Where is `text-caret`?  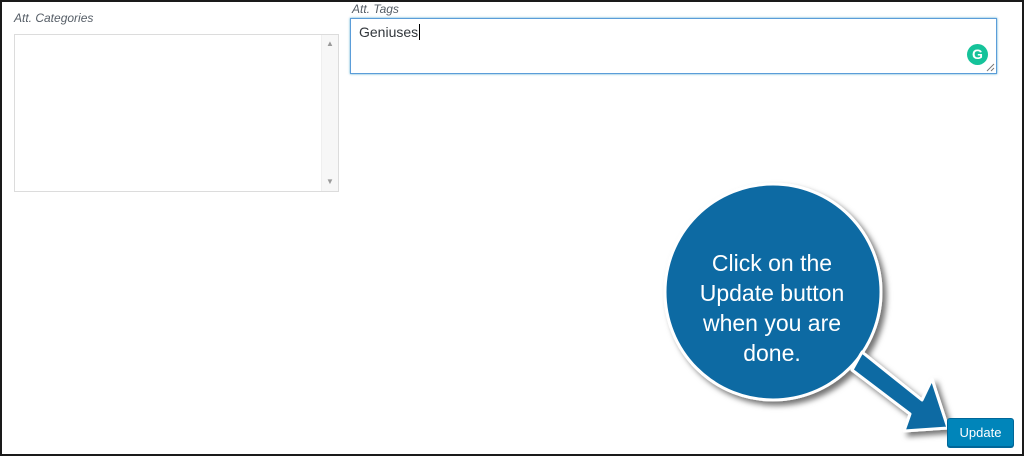
text-caret is located at coordinates (420, 32).